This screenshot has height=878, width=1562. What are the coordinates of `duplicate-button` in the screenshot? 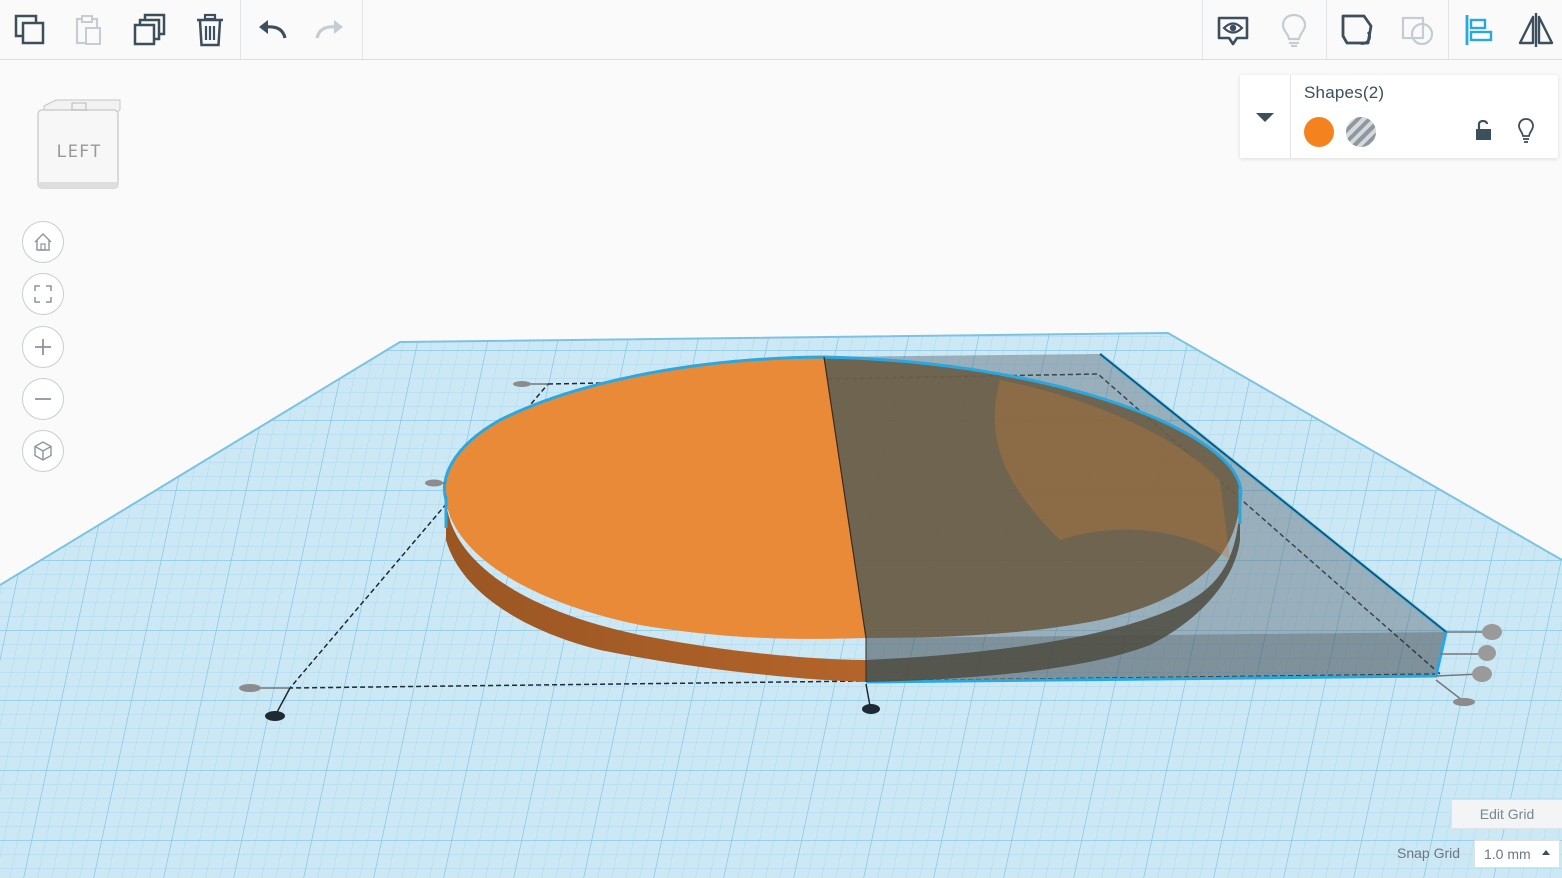 It's located at (150, 30).